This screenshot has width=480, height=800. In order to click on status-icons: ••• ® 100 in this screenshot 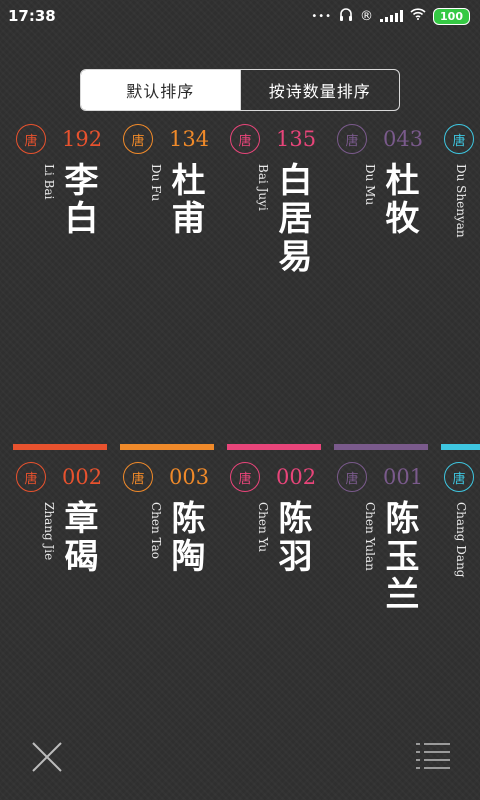, I will do `click(390, 16)`.